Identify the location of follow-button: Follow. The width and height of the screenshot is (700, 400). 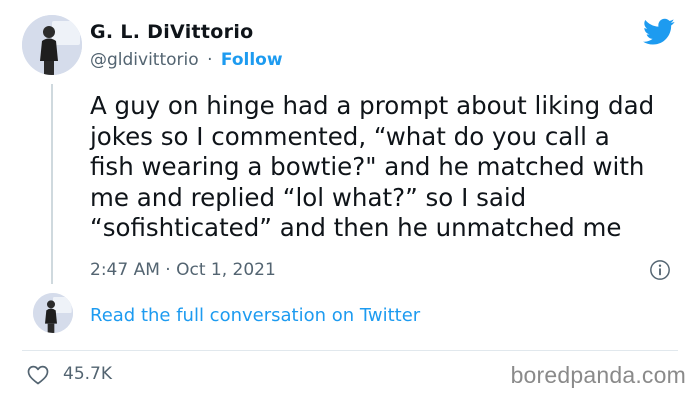
(252, 60).